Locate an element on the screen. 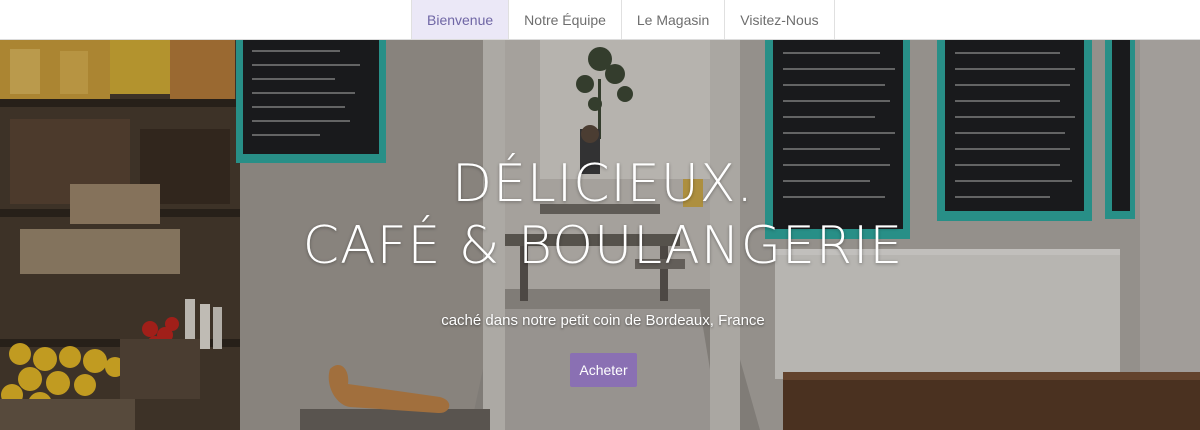 This screenshot has width=1200, height=430. nav-item-visitez-nous: Visitez-Nous is located at coordinates (780, 19).